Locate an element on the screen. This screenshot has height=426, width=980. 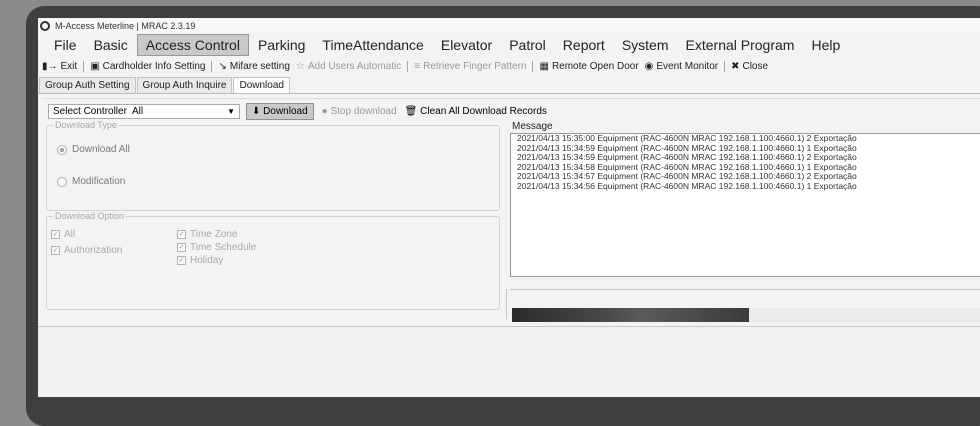
download-progress-bar is located at coordinates (746, 315).